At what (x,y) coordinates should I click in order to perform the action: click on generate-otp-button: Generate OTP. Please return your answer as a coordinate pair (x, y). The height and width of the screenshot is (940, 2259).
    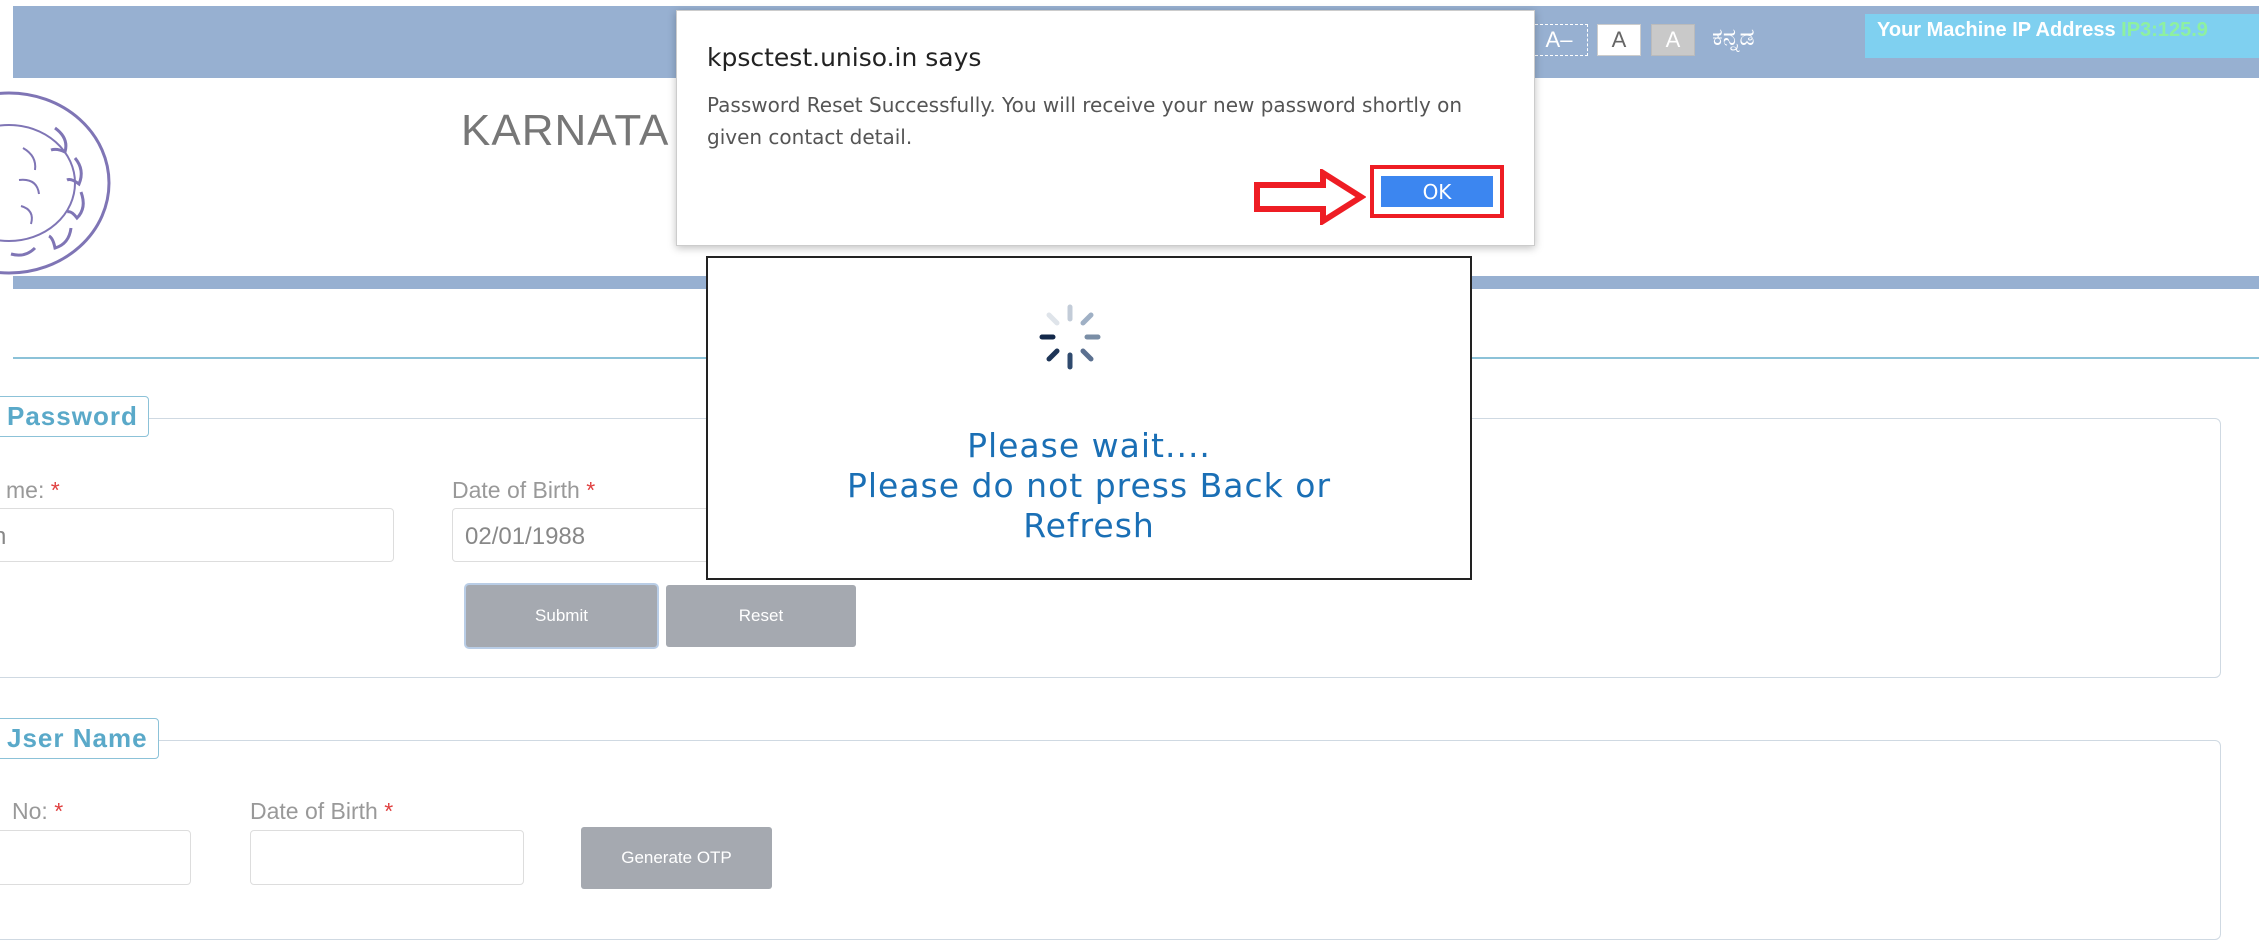
    Looking at the image, I should click on (676, 858).